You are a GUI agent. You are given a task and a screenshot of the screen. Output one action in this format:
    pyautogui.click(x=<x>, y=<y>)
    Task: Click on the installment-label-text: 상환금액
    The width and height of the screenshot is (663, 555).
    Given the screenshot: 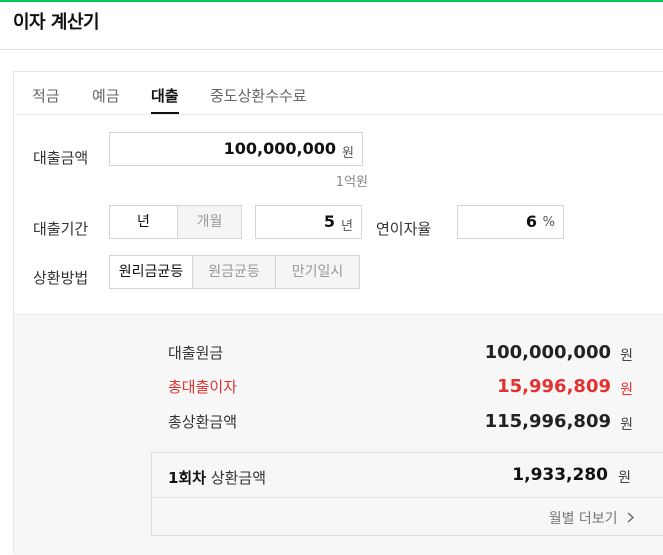 What is the action you would take?
    pyautogui.click(x=236, y=478)
    